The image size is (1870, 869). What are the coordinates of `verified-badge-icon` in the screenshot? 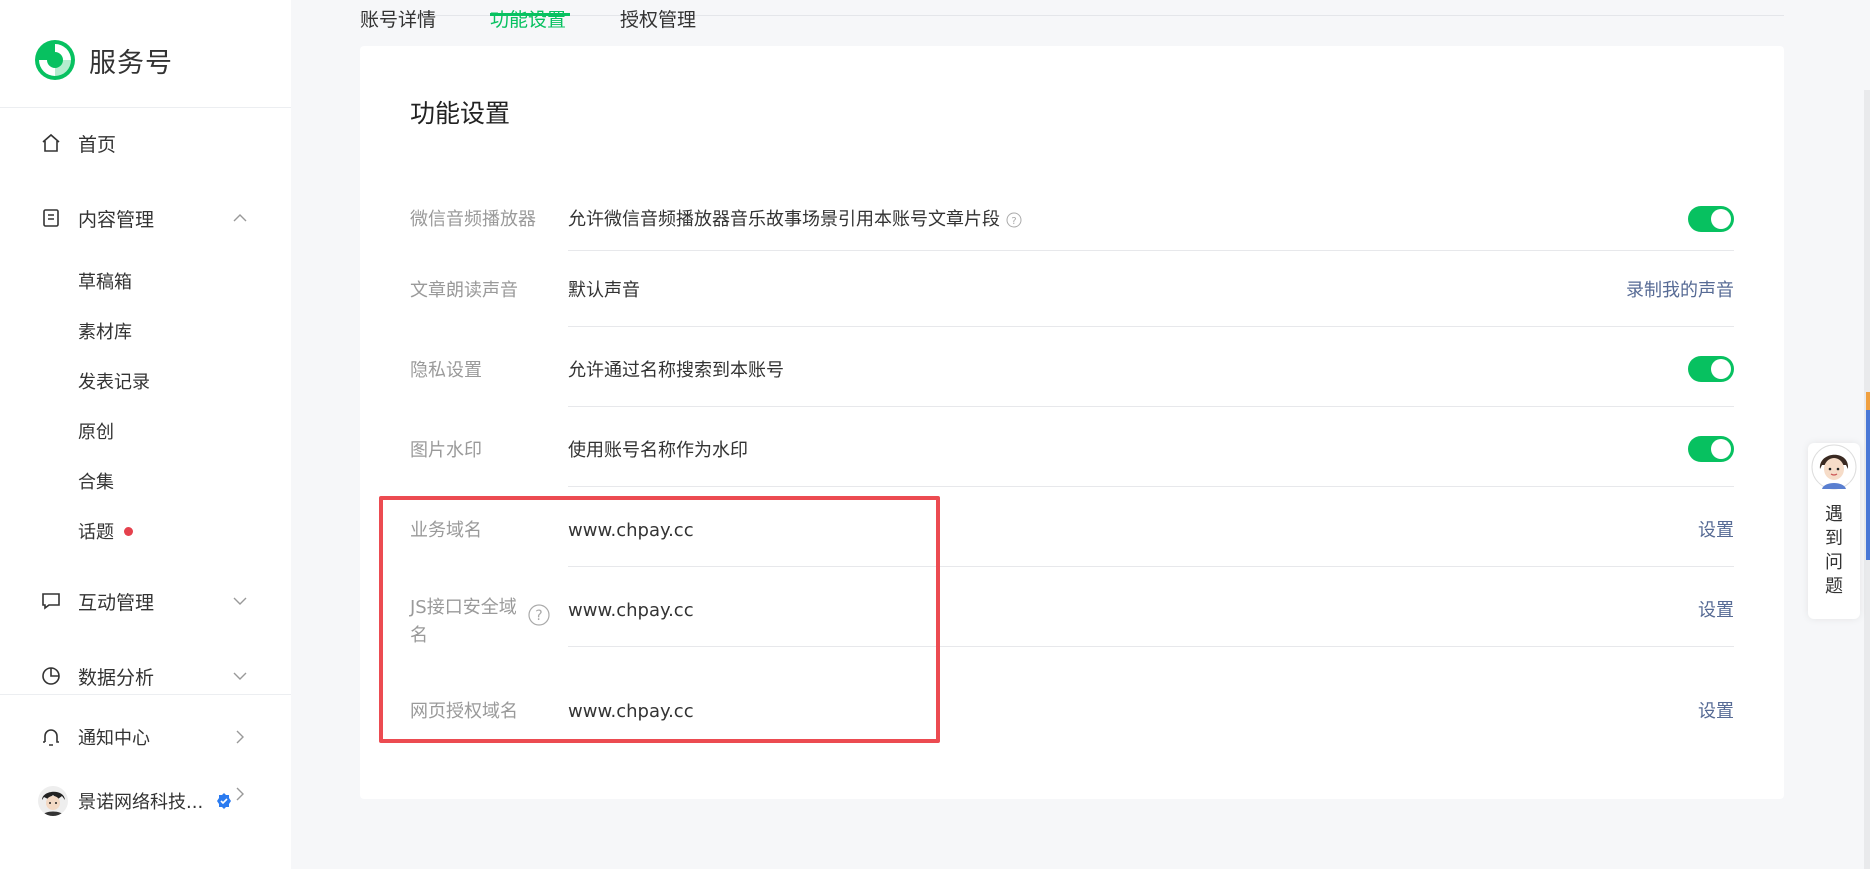 It's located at (224, 801).